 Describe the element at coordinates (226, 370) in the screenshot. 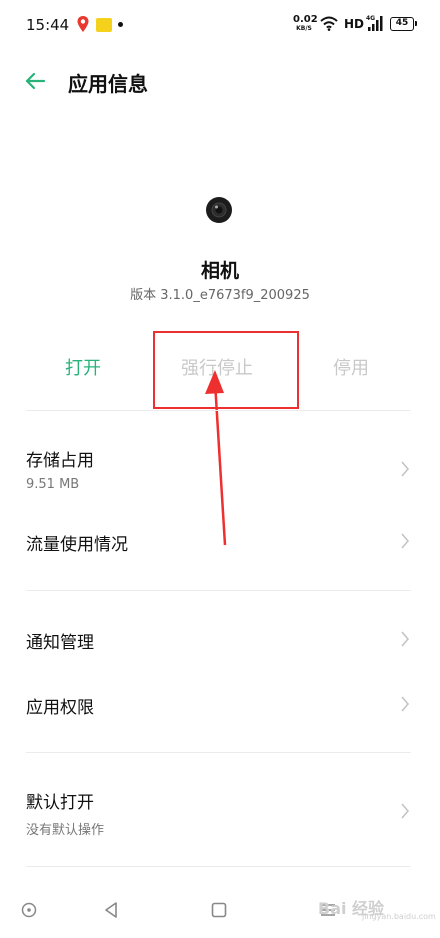

I see `annotation-highlight-box` at that location.